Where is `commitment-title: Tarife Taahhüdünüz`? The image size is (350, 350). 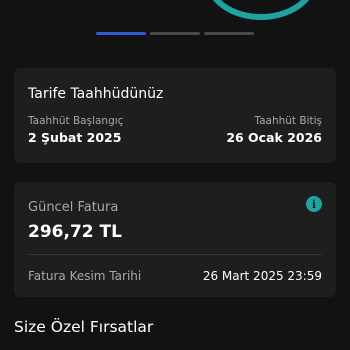 commitment-title: Tarife Taahhüdünüz is located at coordinates (96, 94).